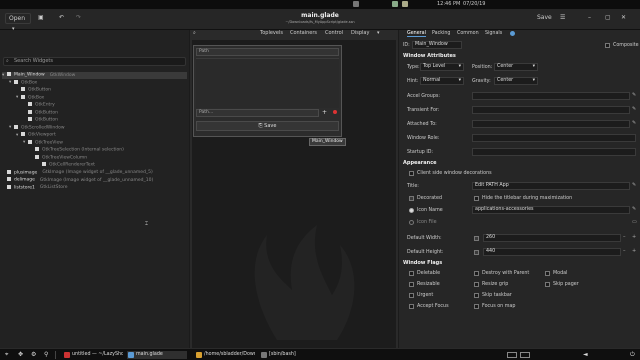 The height and width of the screenshot is (360, 640). What do you see at coordinates (623, 18) in the screenshot?
I see `close-icon: ✕` at bounding box center [623, 18].